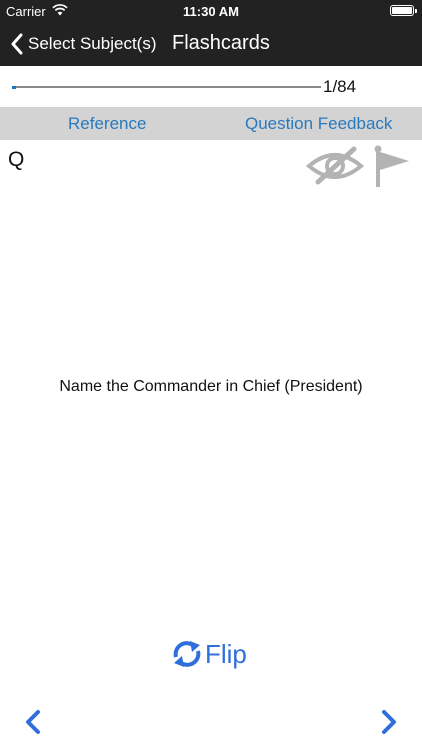 The height and width of the screenshot is (750, 422). I want to click on status-time: 11:30 AM, so click(211, 11).